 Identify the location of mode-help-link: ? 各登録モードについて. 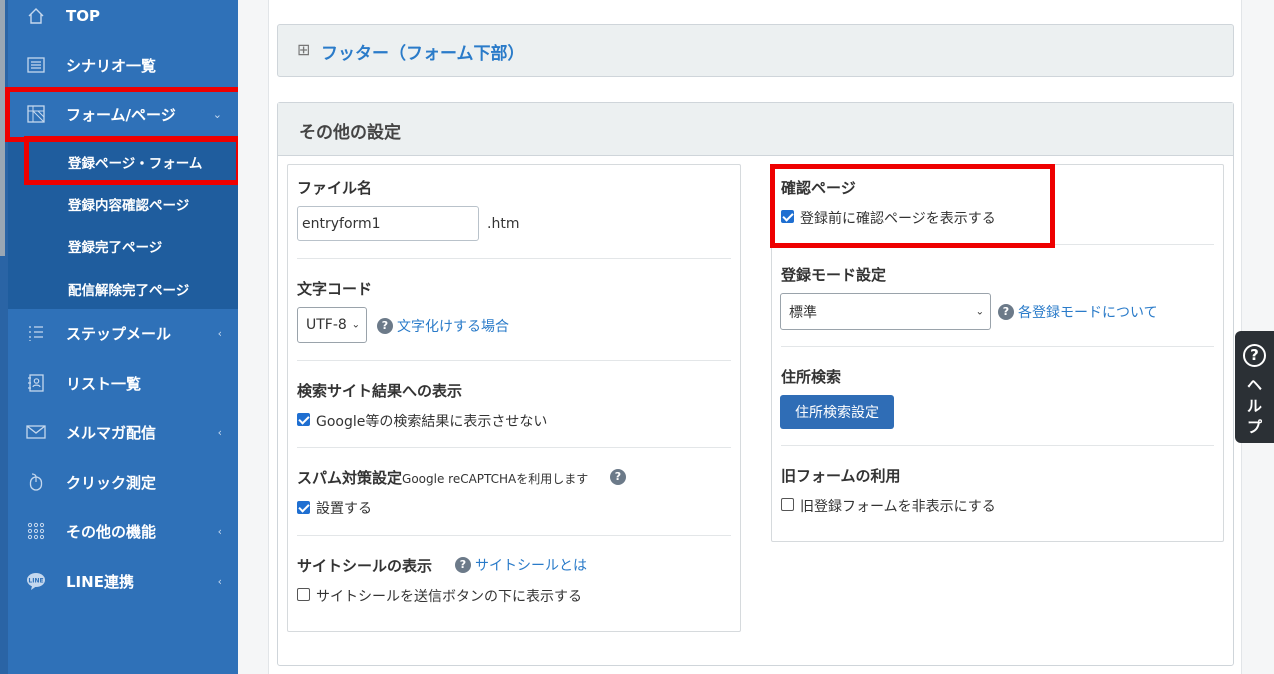
(1078, 312).